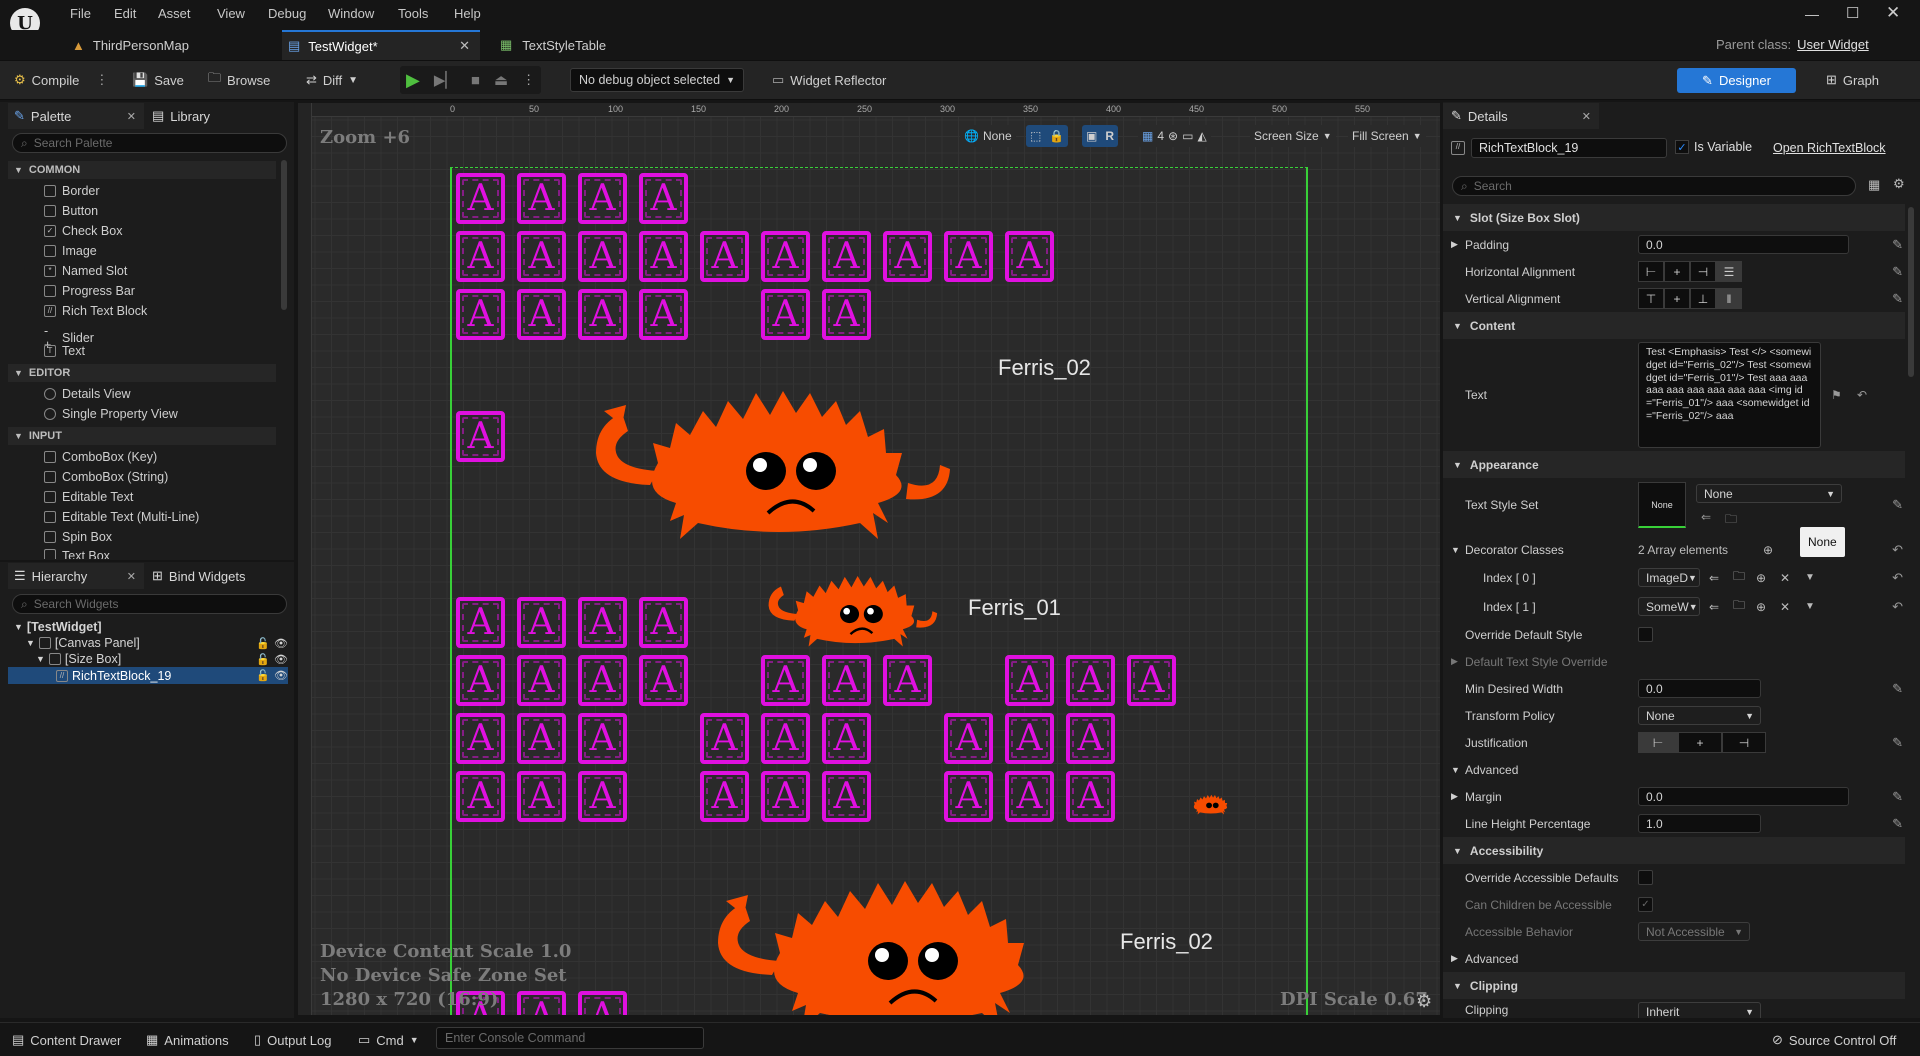 The width and height of the screenshot is (1920, 1056). What do you see at coordinates (1521, 116) in the screenshot?
I see `tab-details: ✎ Details ✕` at bounding box center [1521, 116].